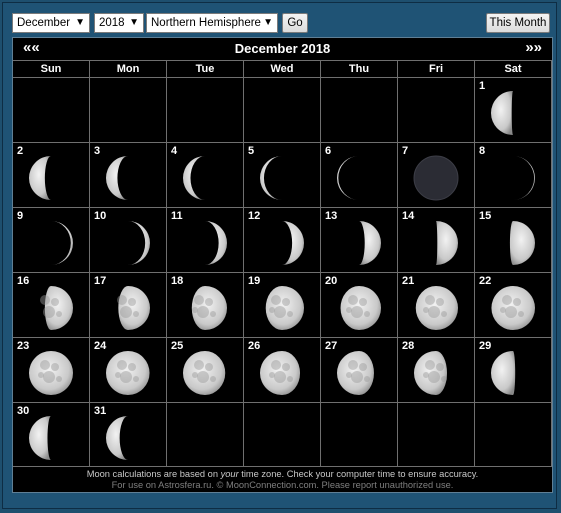 This screenshot has height=513, width=561. Describe the element at coordinates (51, 23) in the screenshot. I see `month-select: December ▼` at that location.